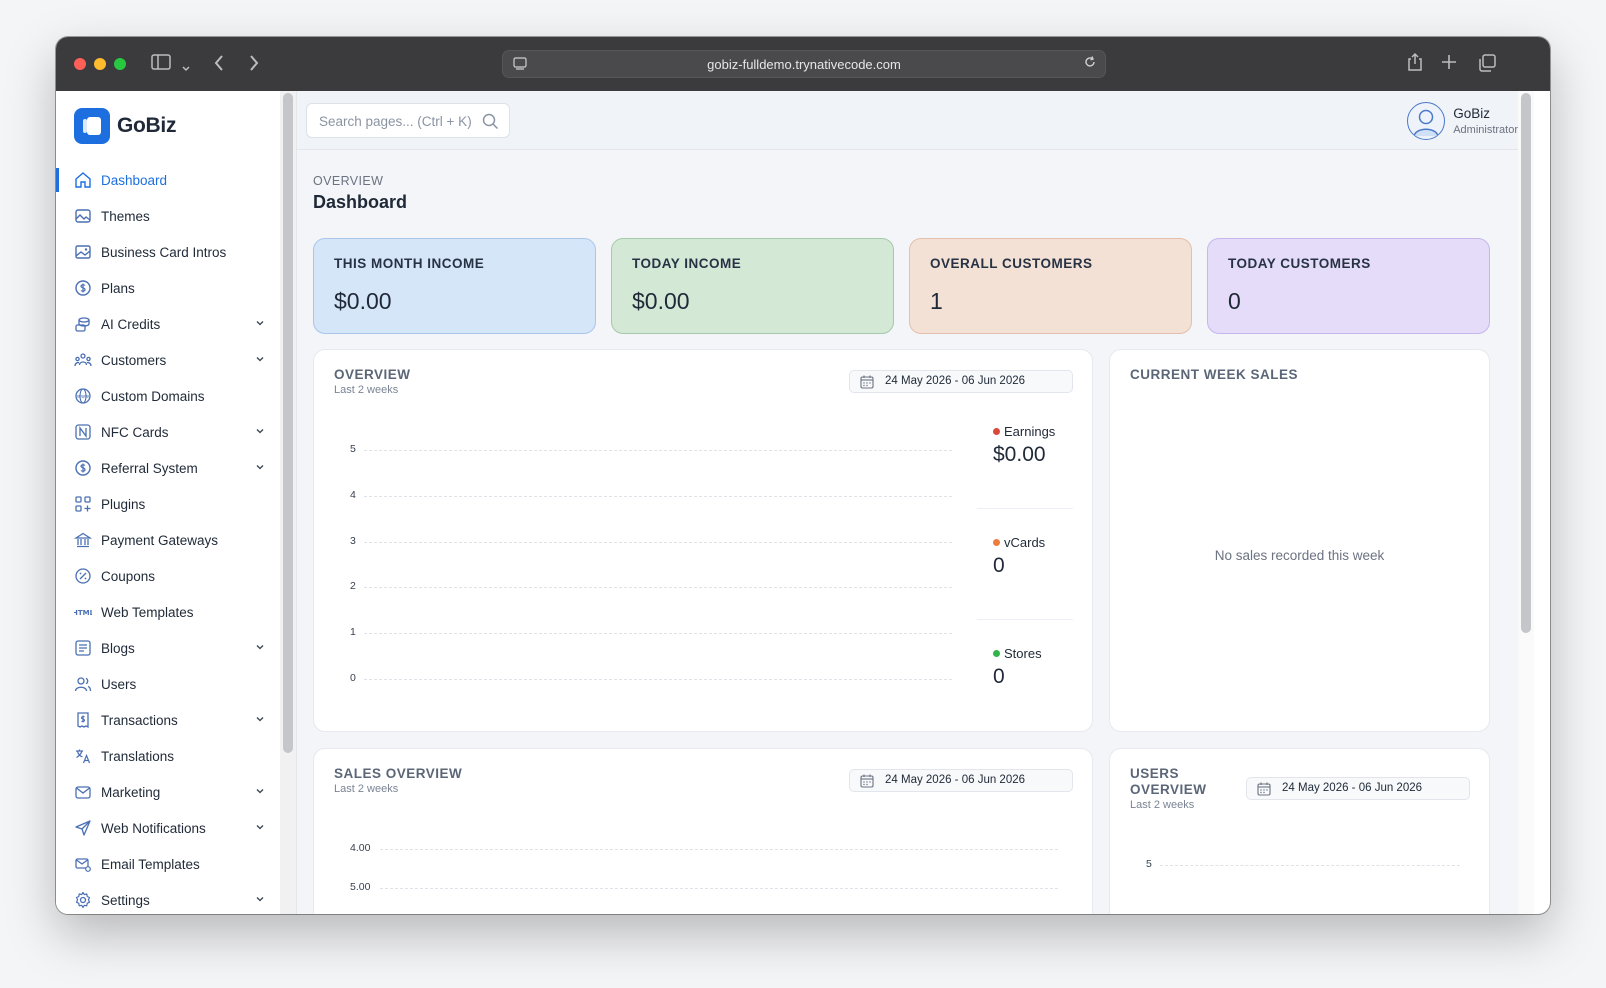 The width and height of the screenshot is (1606, 988). I want to click on sales-overview-subtitle: Last 2 weeks, so click(366, 789).